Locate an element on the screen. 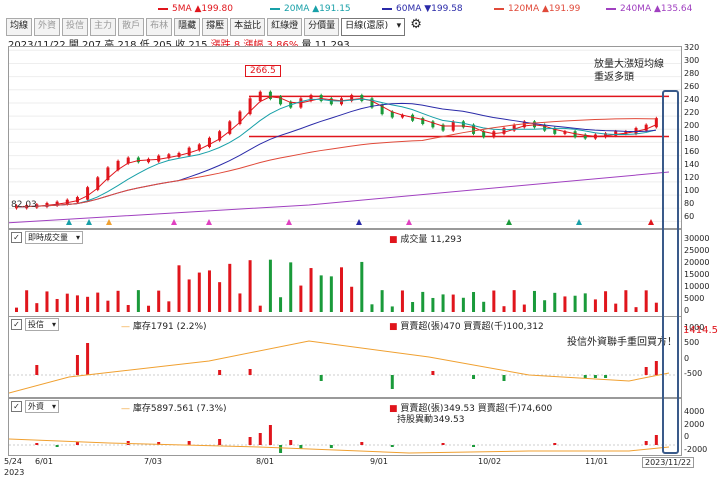  x-label-7: 11/01 is located at coordinates (597, 461).